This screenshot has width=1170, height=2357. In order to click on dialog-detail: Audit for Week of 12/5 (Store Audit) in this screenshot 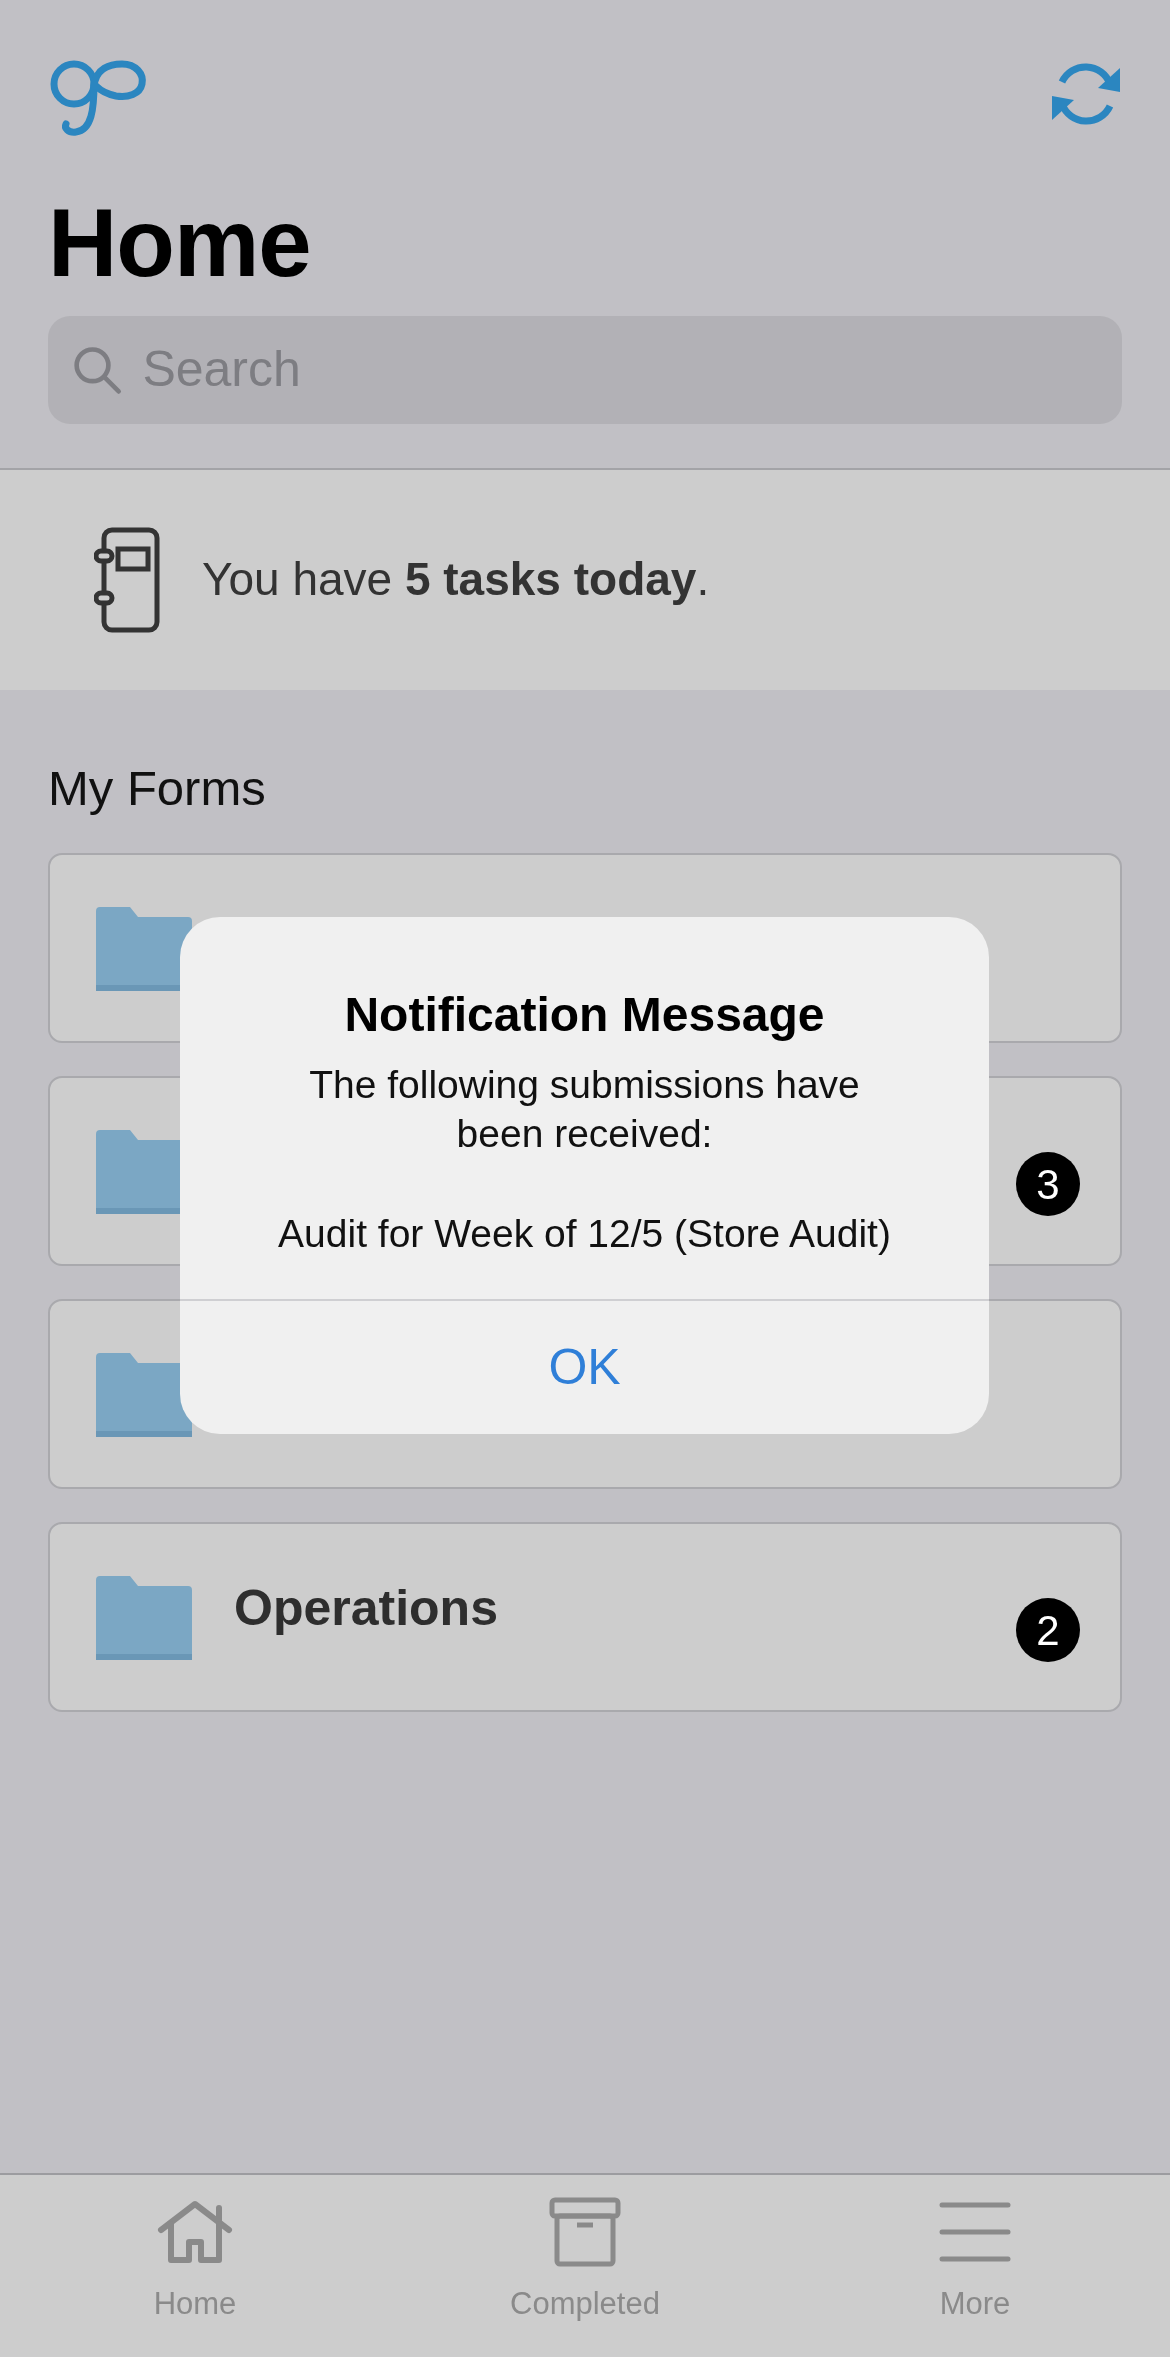, I will do `click(584, 1233)`.